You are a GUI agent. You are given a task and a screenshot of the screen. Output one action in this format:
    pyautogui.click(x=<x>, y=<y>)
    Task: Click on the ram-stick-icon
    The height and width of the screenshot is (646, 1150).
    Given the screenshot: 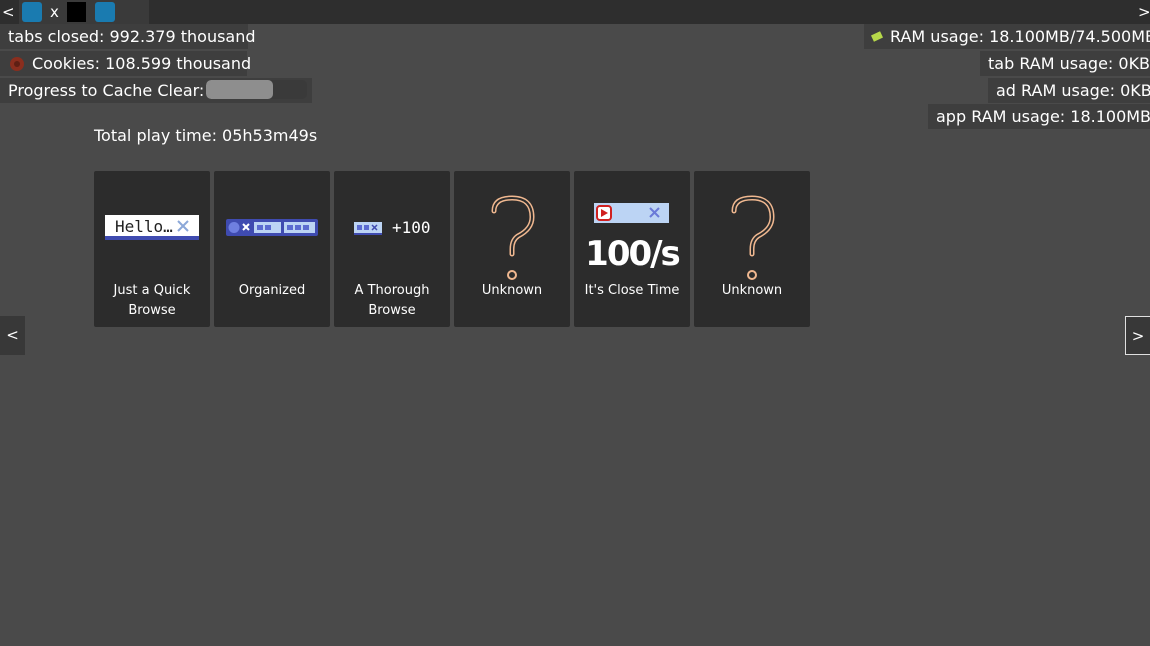 What is the action you would take?
    pyautogui.click(x=877, y=36)
    